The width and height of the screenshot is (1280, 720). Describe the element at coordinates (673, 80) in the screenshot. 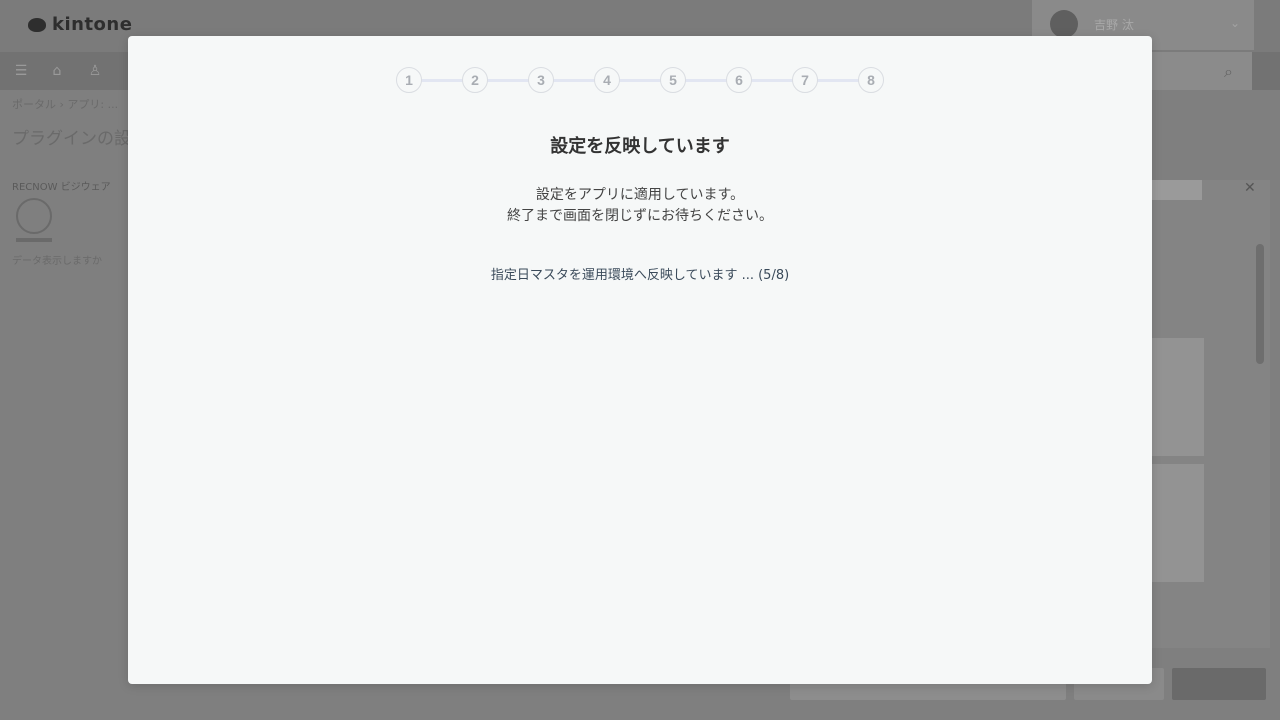

I see `step-5: 5` at that location.